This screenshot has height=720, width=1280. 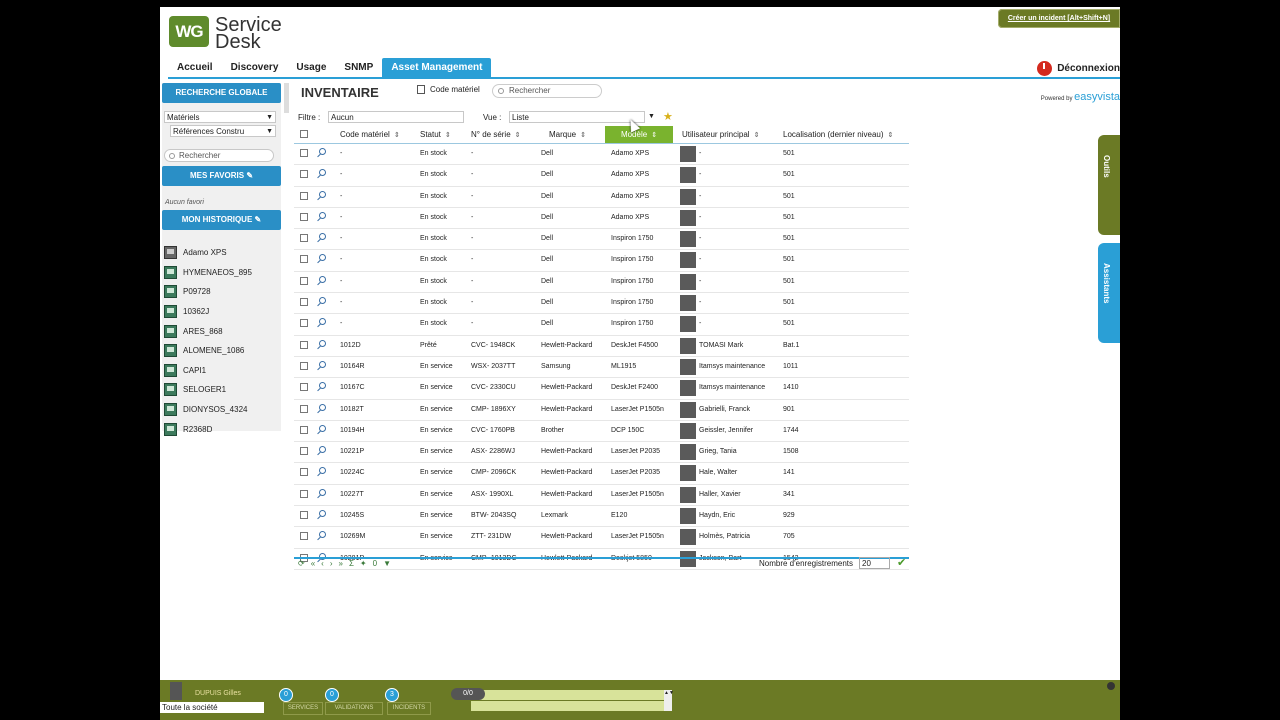 What do you see at coordinates (219, 155) in the screenshot?
I see `sidebar-search-input: Rechercher` at bounding box center [219, 155].